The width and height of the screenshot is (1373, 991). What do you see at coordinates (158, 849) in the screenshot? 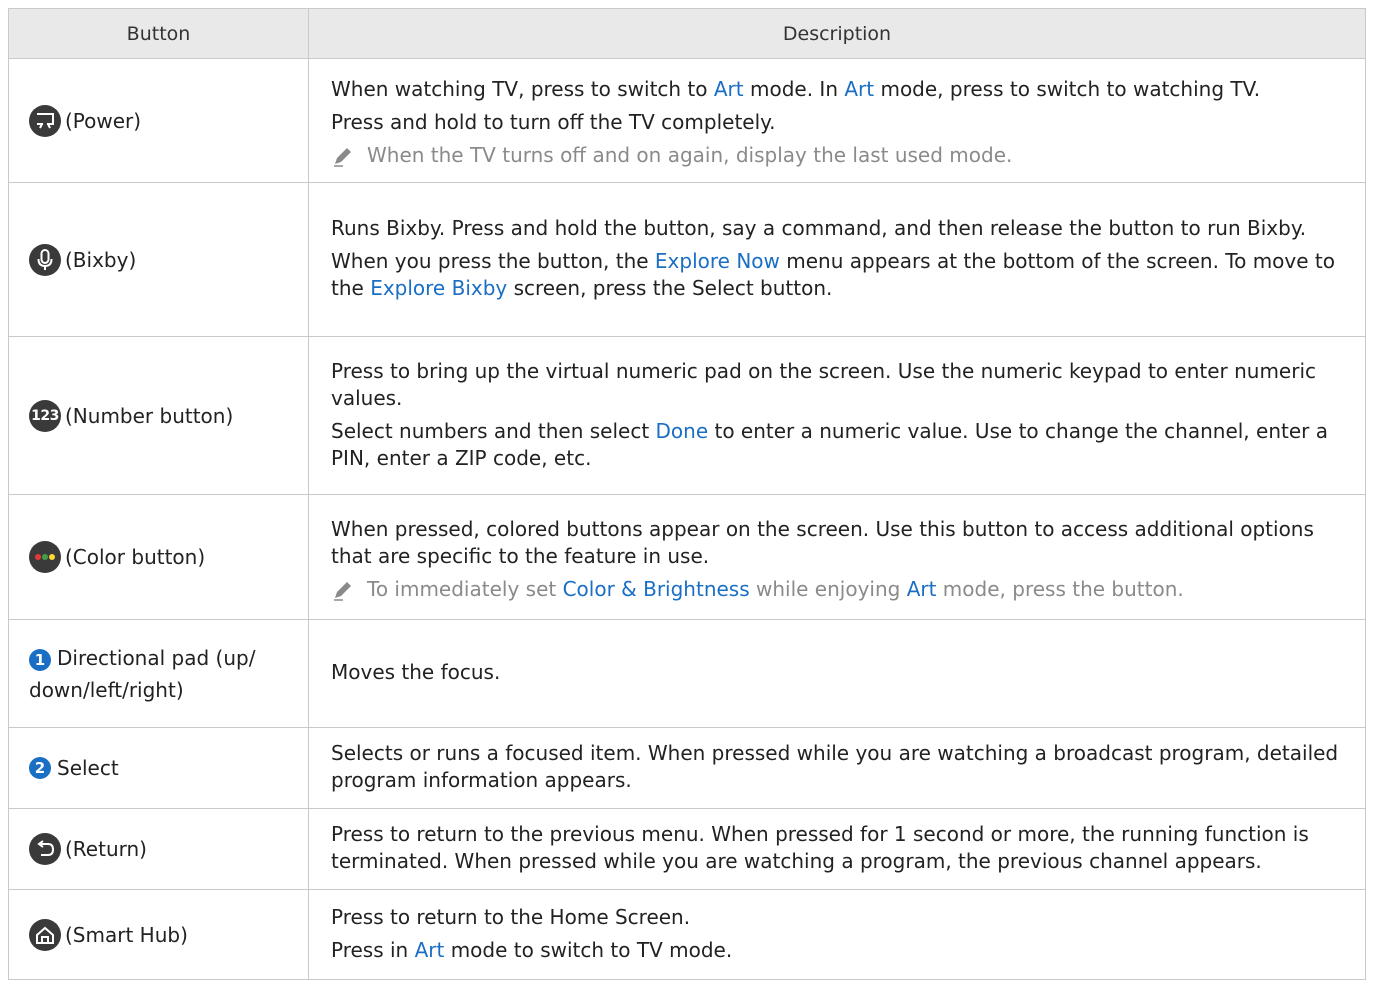
I see `button-cell: (Return)` at bounding box center [158, 849].